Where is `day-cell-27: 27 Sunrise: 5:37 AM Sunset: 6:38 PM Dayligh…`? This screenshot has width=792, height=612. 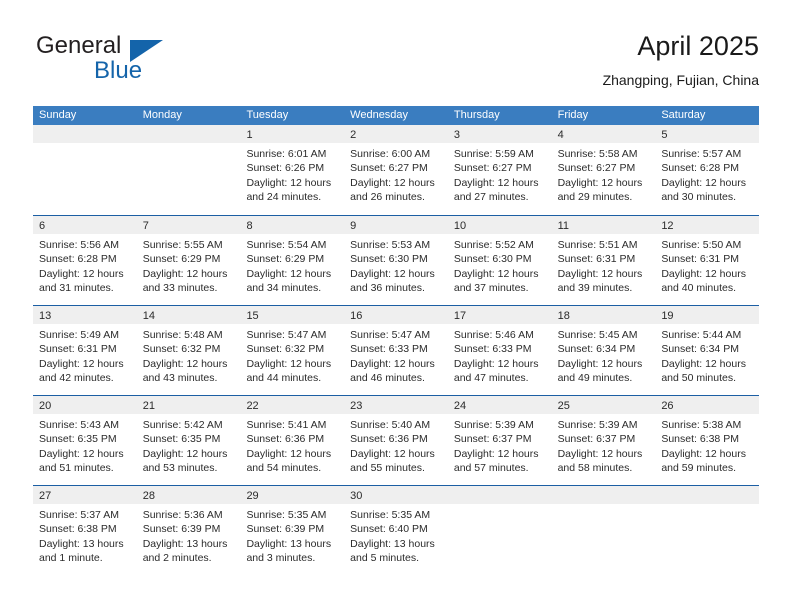
day-cell-27: 27 Sunrise: 5:37 AM Sunset: 6:38 PM Dayligh… is located at coordinates (85, 530).